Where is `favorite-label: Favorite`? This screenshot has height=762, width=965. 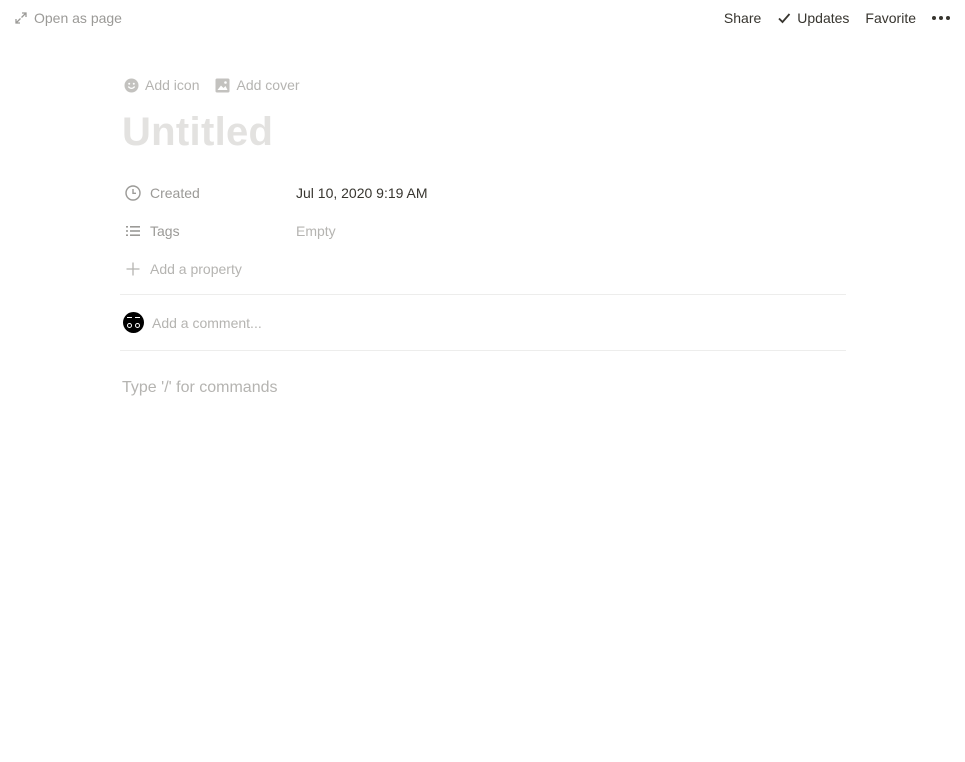
favorite-label: Favorite is located at coordinates (890, 18).